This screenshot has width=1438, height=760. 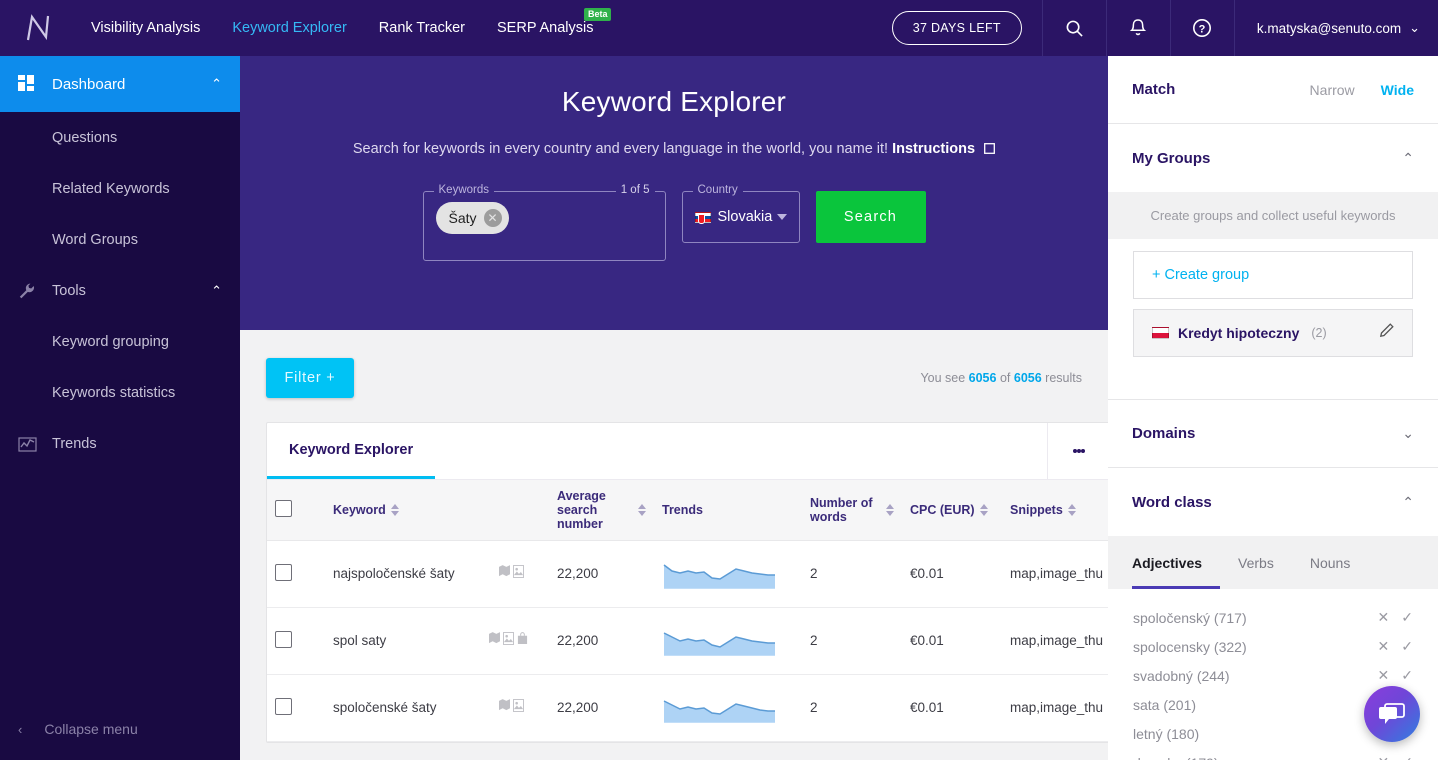 I want to click on group-item-kredyt-hipoteczny: Kredyt hipoteczny (2), so click(x=1273, y=333).